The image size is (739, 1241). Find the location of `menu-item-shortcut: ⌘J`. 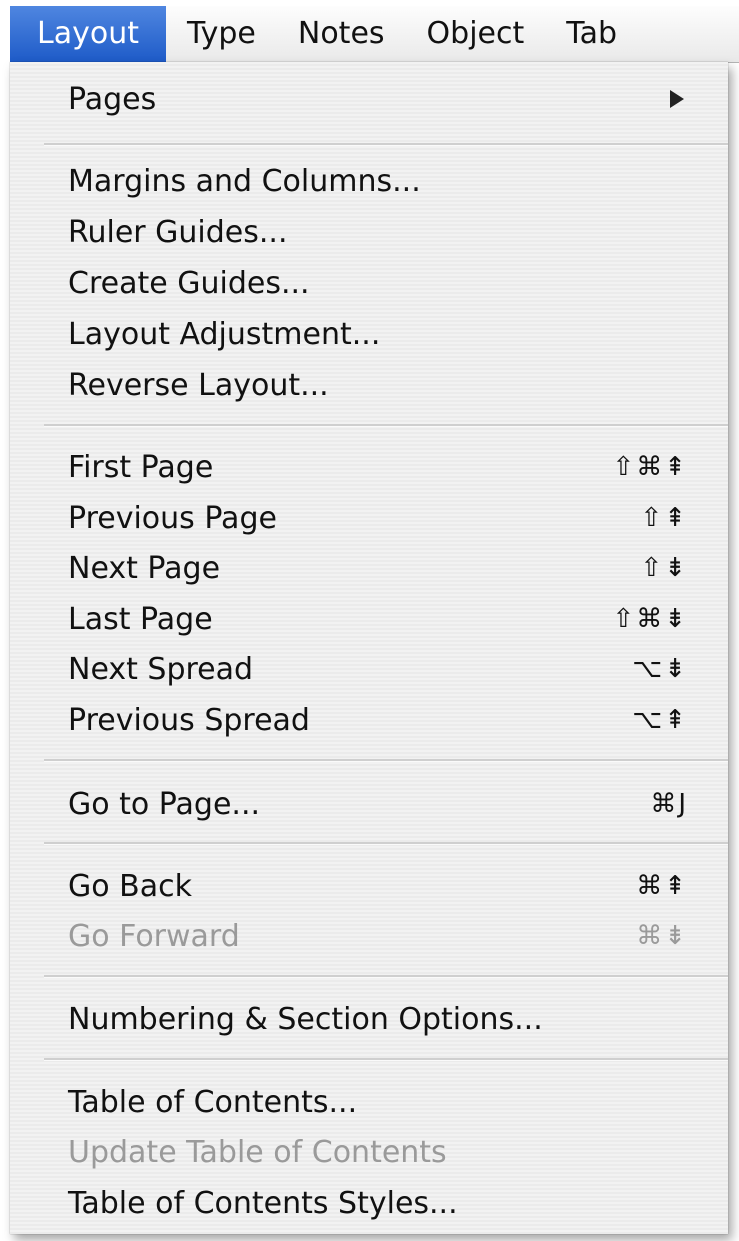

menu-item-shortcut: ⌘J is located at coordinates (669, 804).